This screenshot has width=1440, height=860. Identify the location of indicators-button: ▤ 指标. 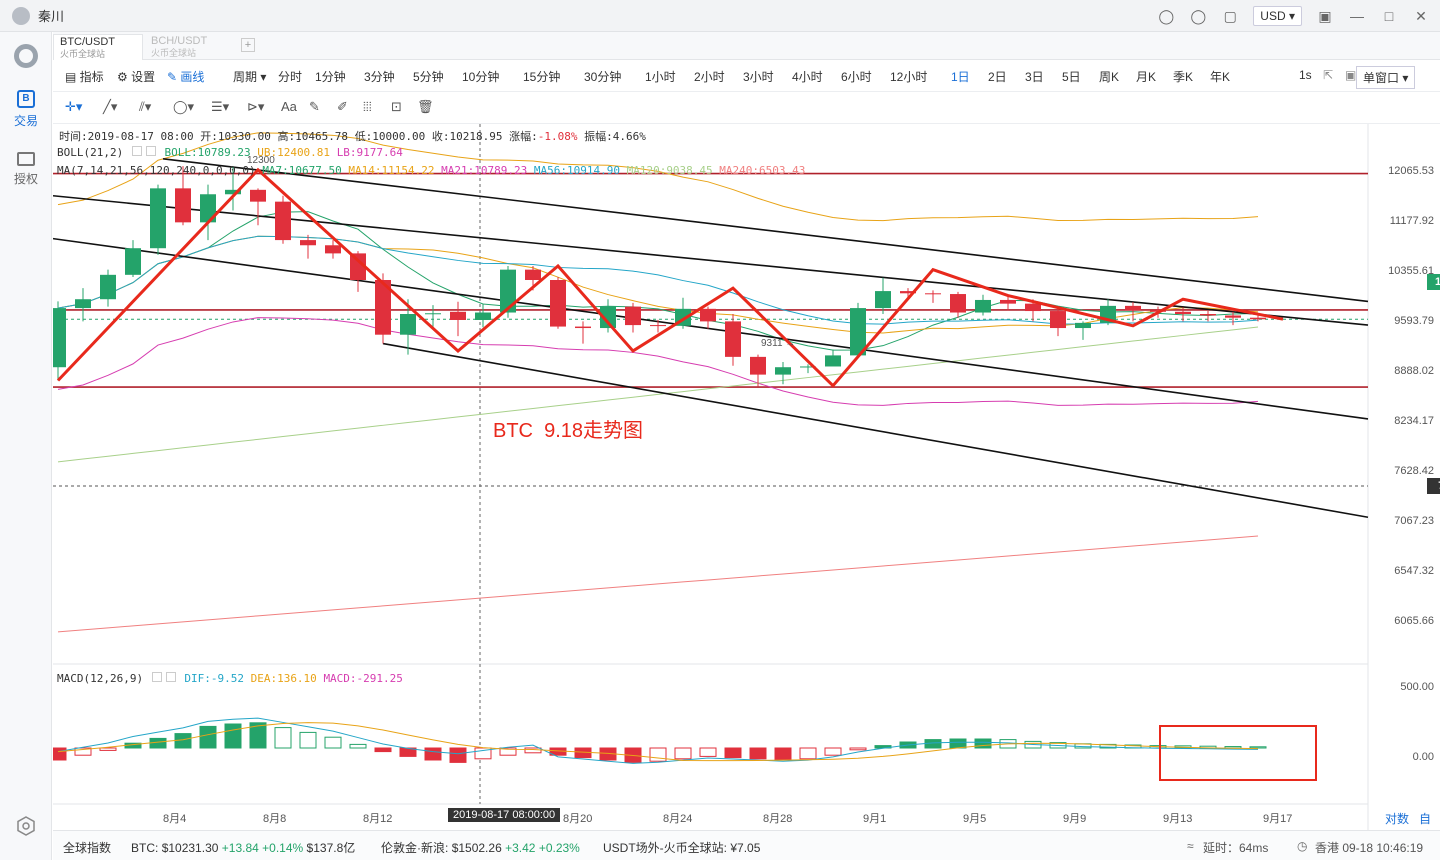
(84, 76).